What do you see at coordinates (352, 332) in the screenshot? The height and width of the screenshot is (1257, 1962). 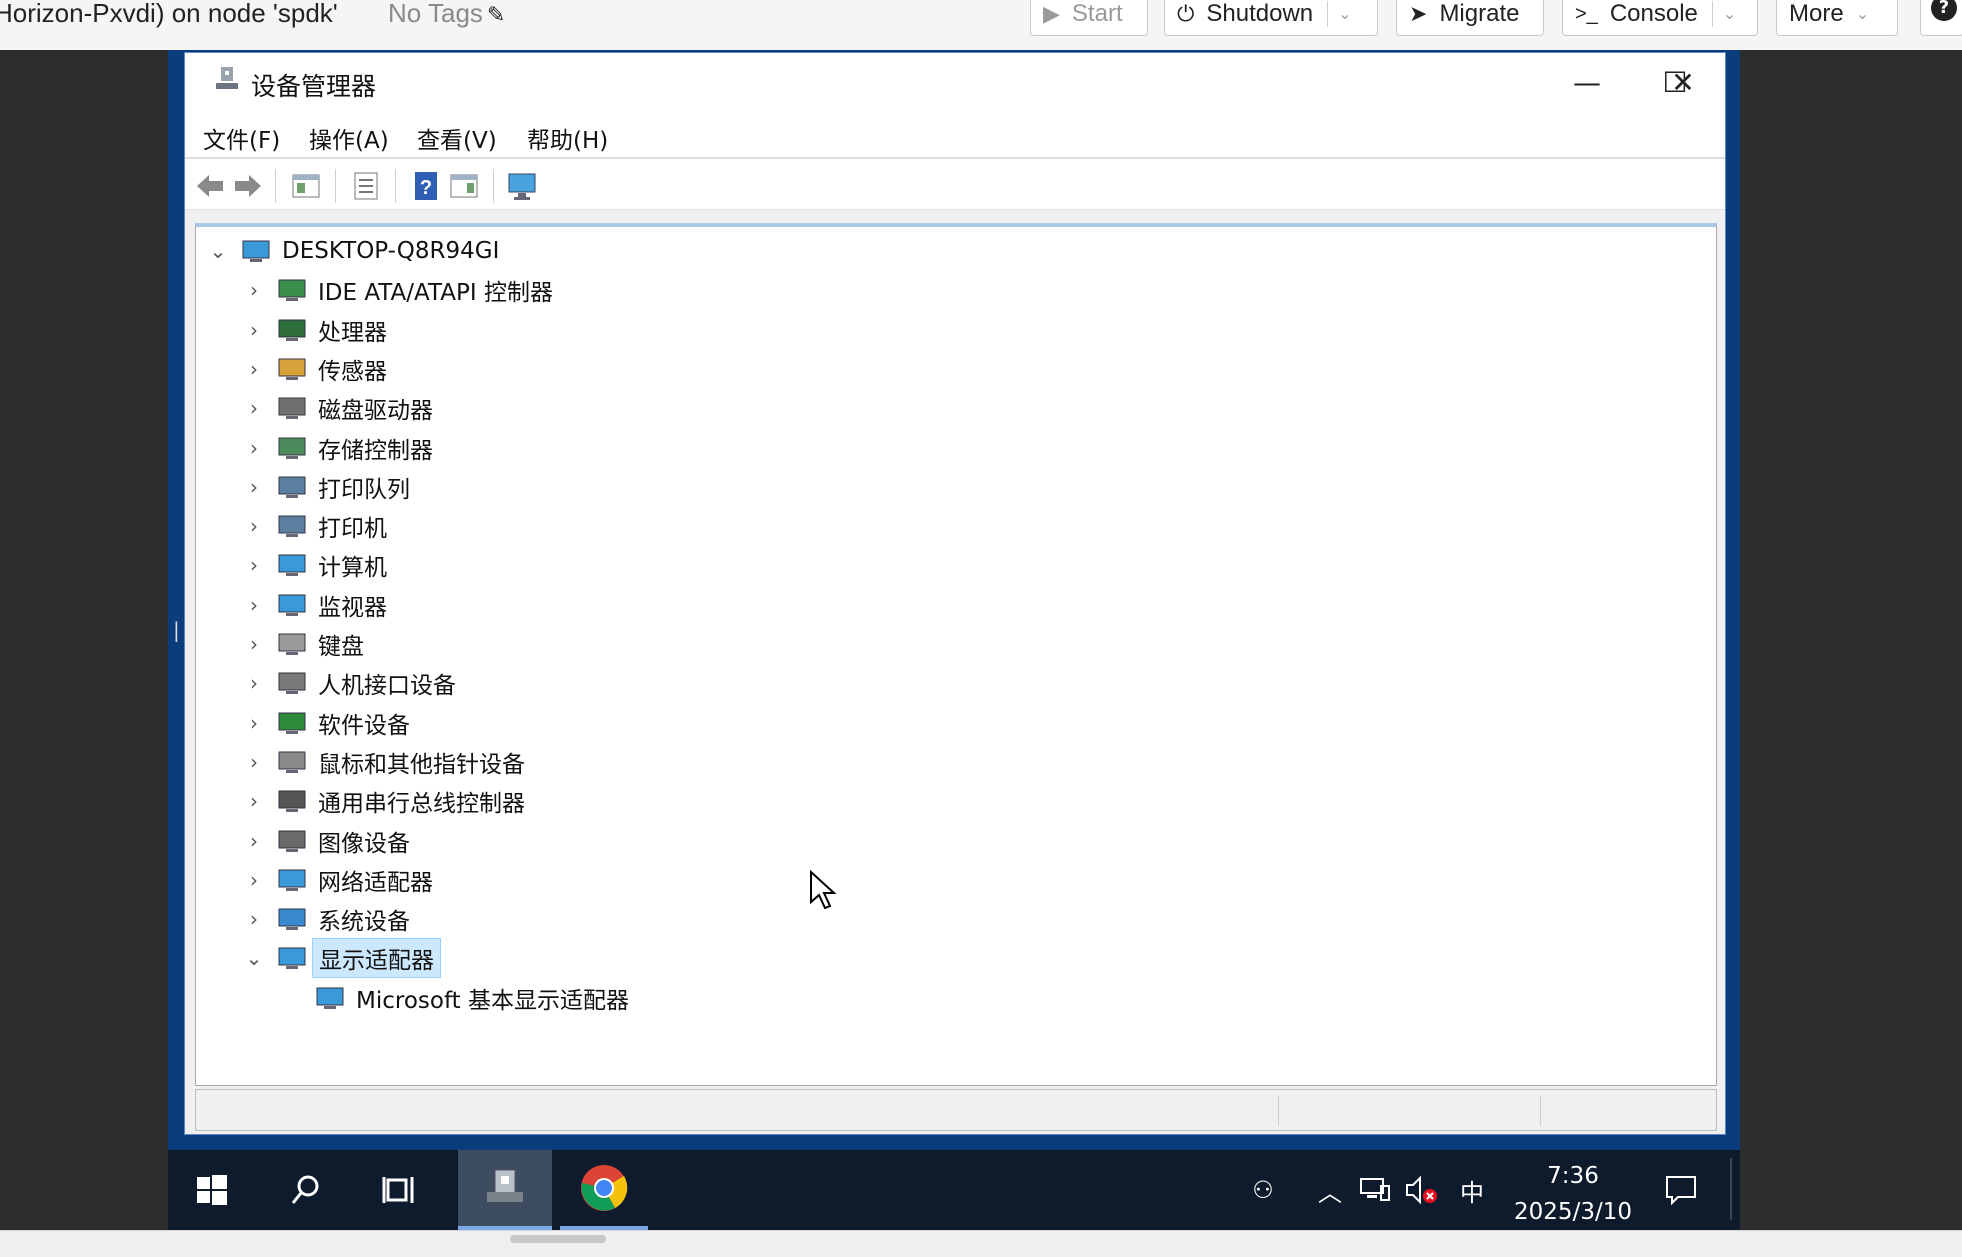 I see `tree-node-label: 处理器` at bounding box center [352, 332].